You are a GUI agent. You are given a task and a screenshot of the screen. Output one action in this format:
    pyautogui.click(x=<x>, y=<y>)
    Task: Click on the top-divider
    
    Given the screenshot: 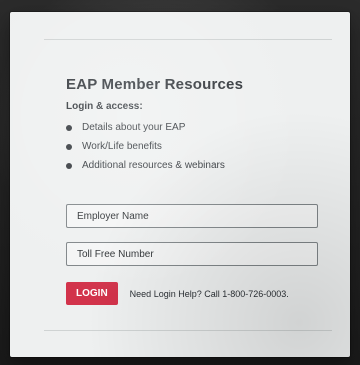 What is the action you would take?
    pyautogui.click(x=188, y=39)
    